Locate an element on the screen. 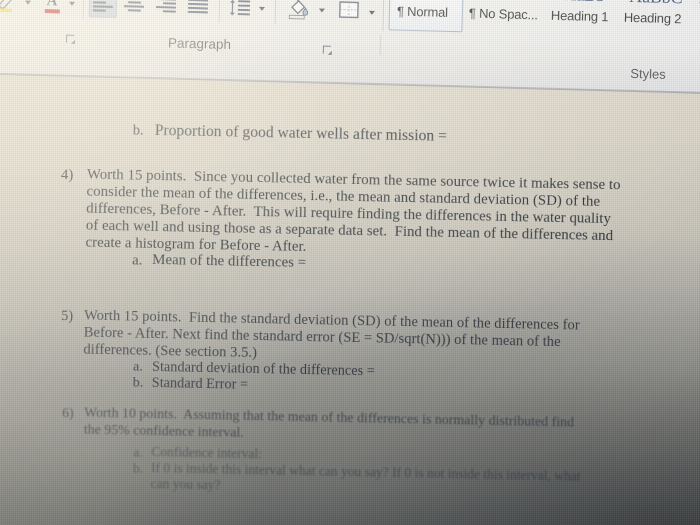  align-left-button is located at coordinates (103, 9).